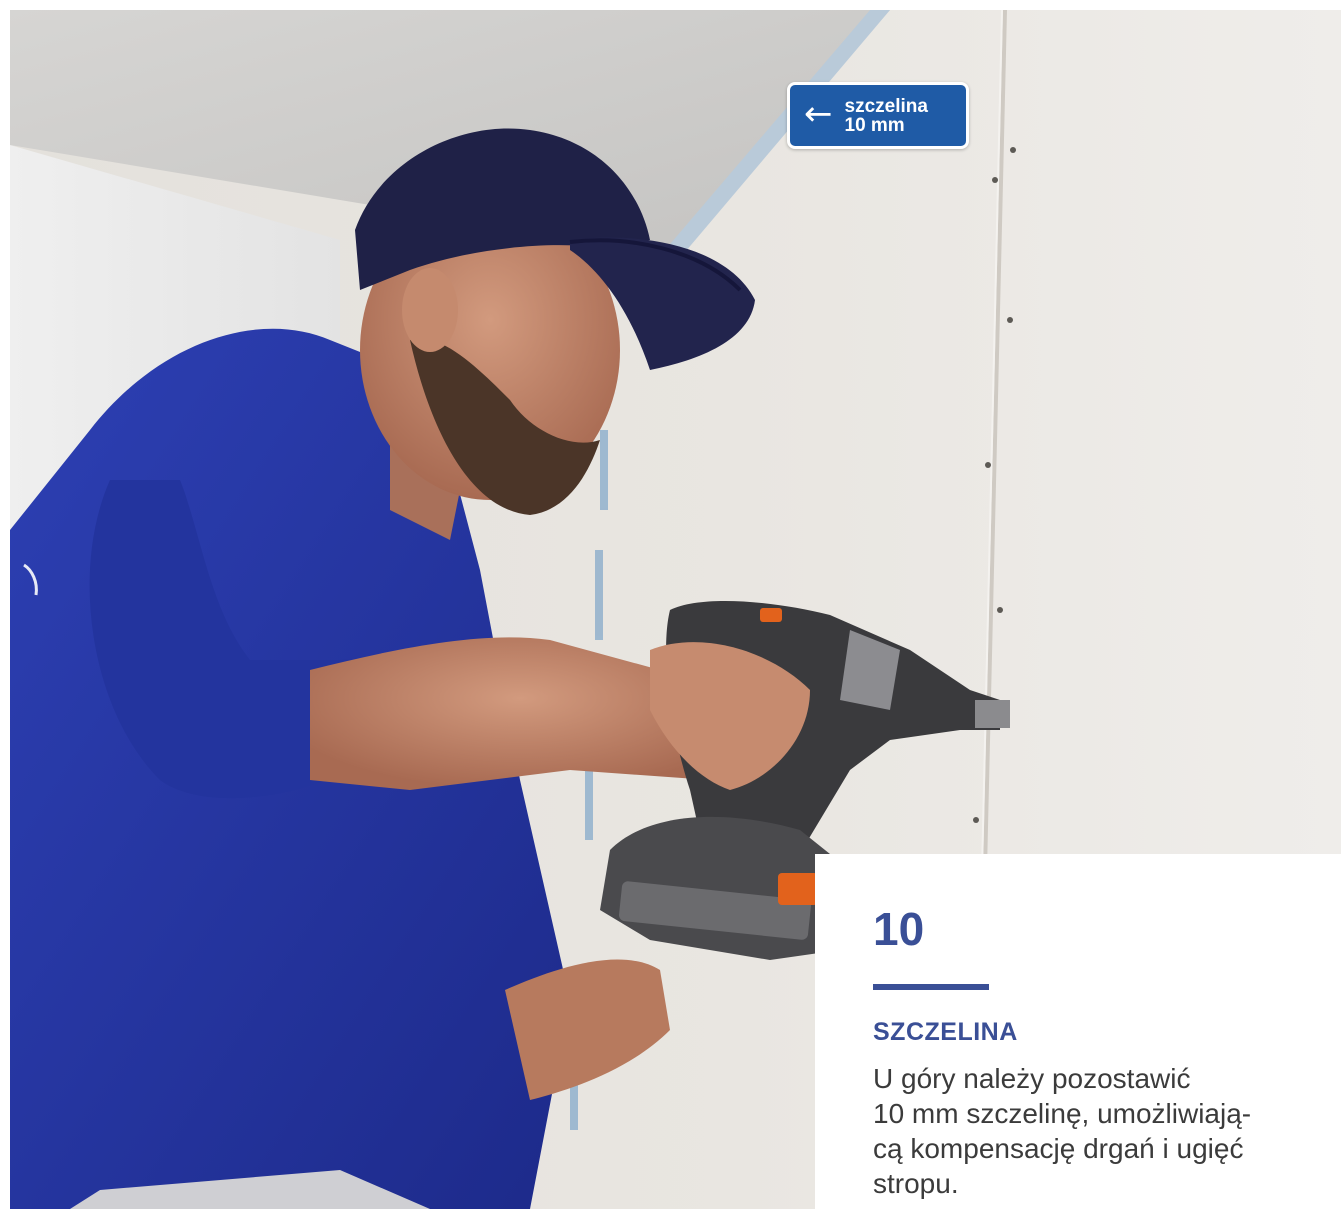 The width and height of the screenshot is (1341, 1209). I want to click on step-heading: SZCZELINA, so click(945, 1032).